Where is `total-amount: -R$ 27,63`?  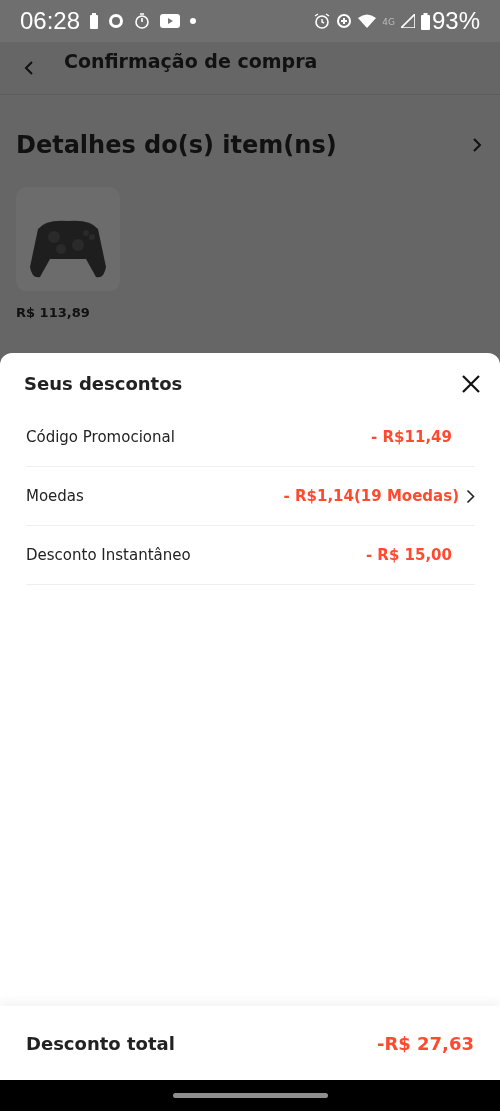 total-amount: -R$ 27,63 is located at coordinates (425, 1043).